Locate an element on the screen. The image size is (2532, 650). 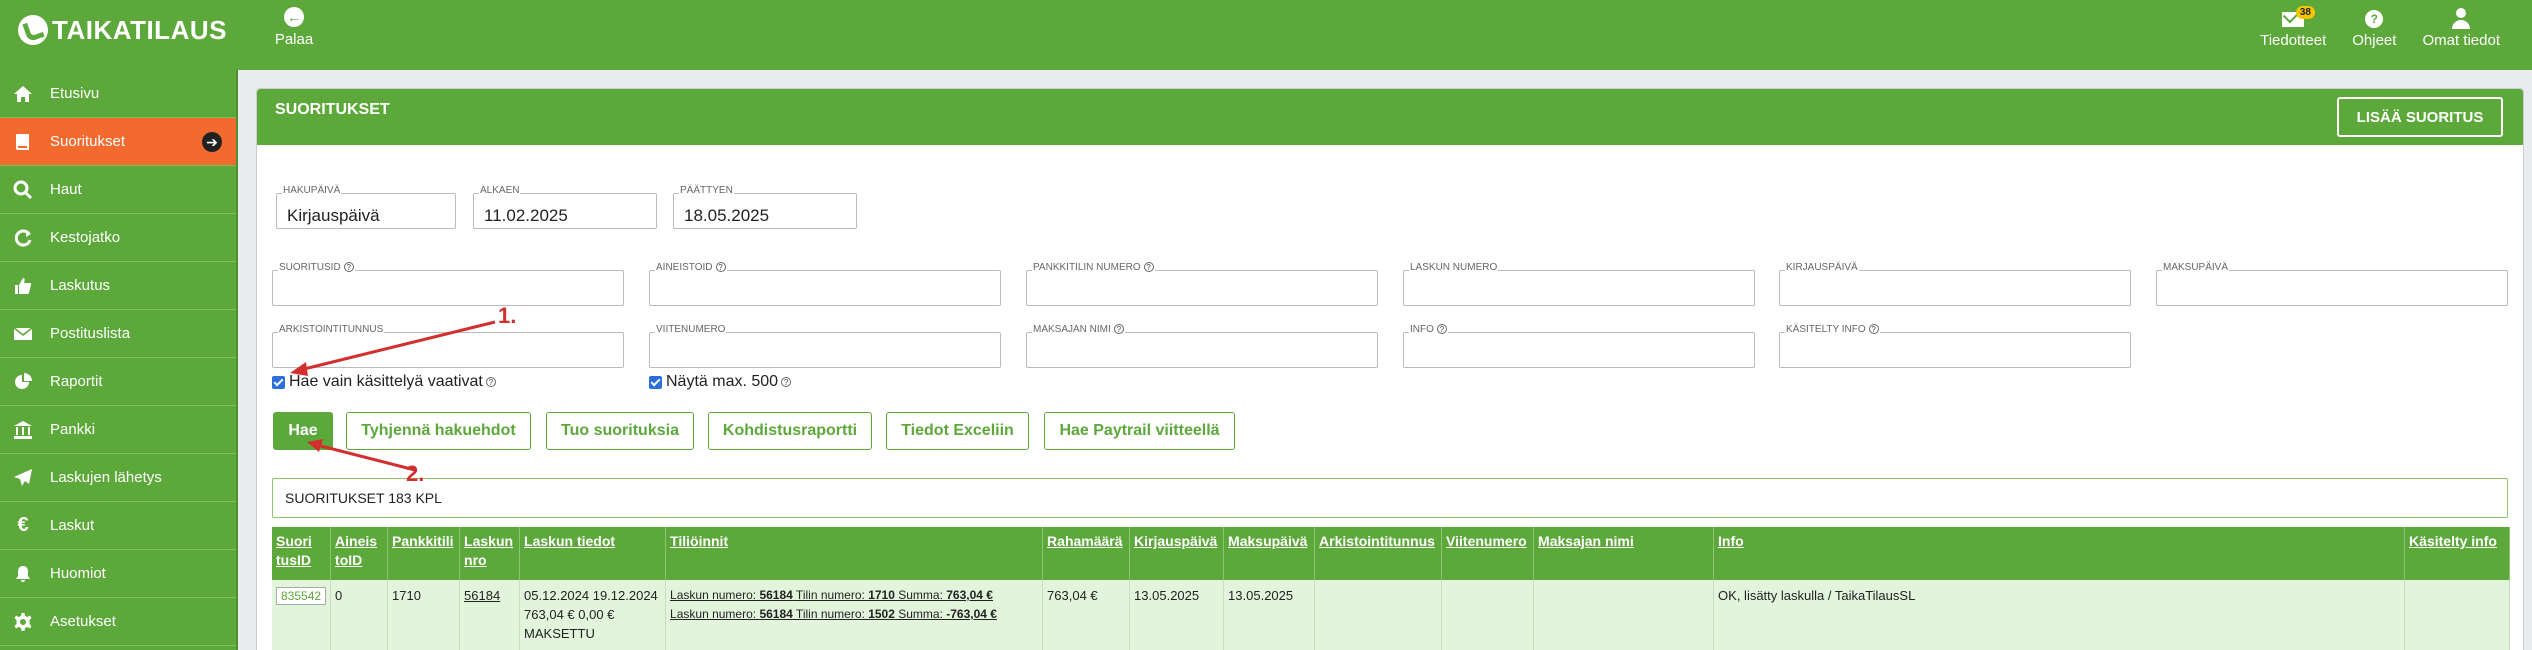
help-button: ? Ohjeet is located at coordinates (2374, 27).